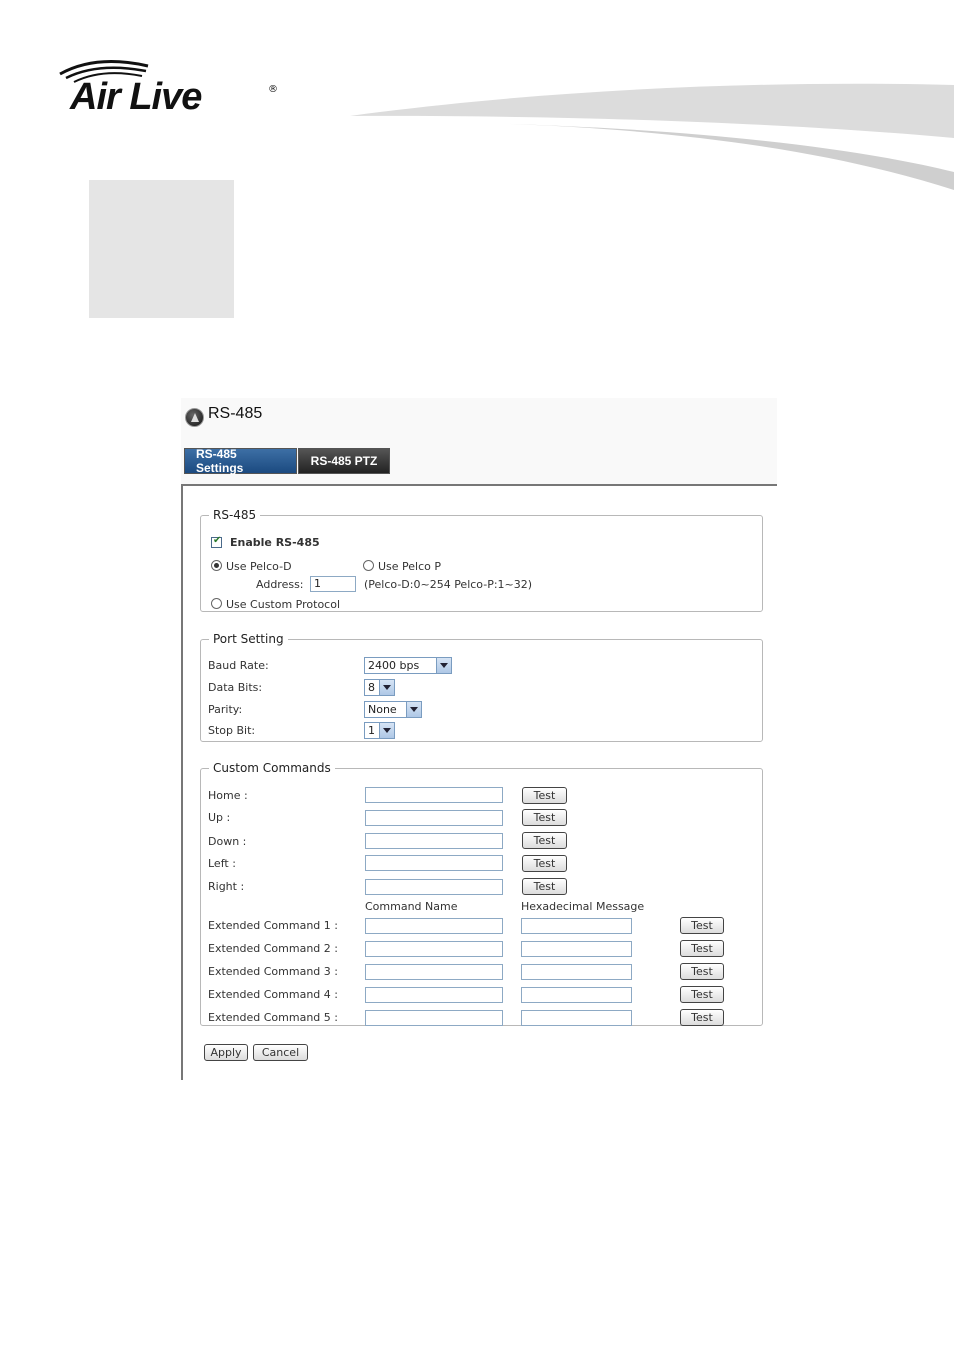 This screenshot has width=954, height=1350. What do you see at coordinates (227, 841) in the screenshot?
I see `down-label: Down :` at bounding box center [227, 841].